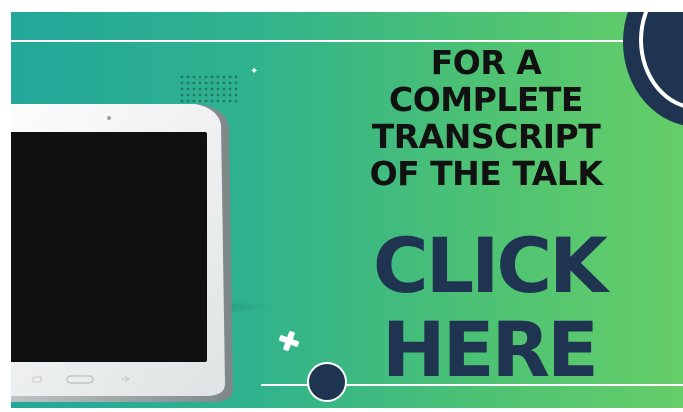 The height and width of the screenshot is (412, 683). I want to click on top-divider-line, so click(331, 41).